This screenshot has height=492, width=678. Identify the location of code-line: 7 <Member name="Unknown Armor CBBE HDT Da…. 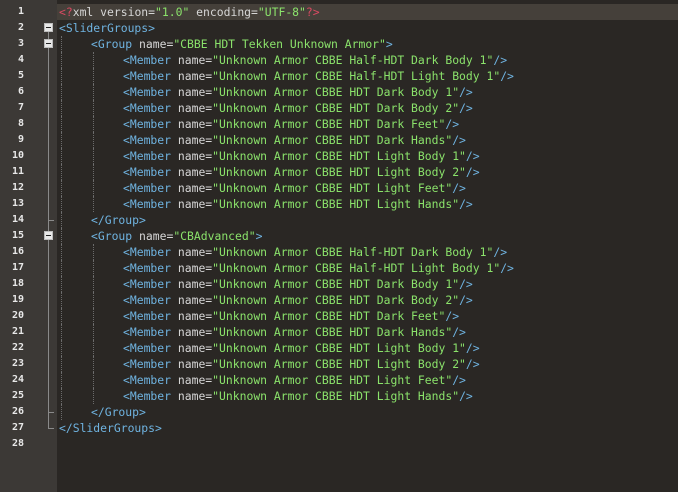
(339, 108).